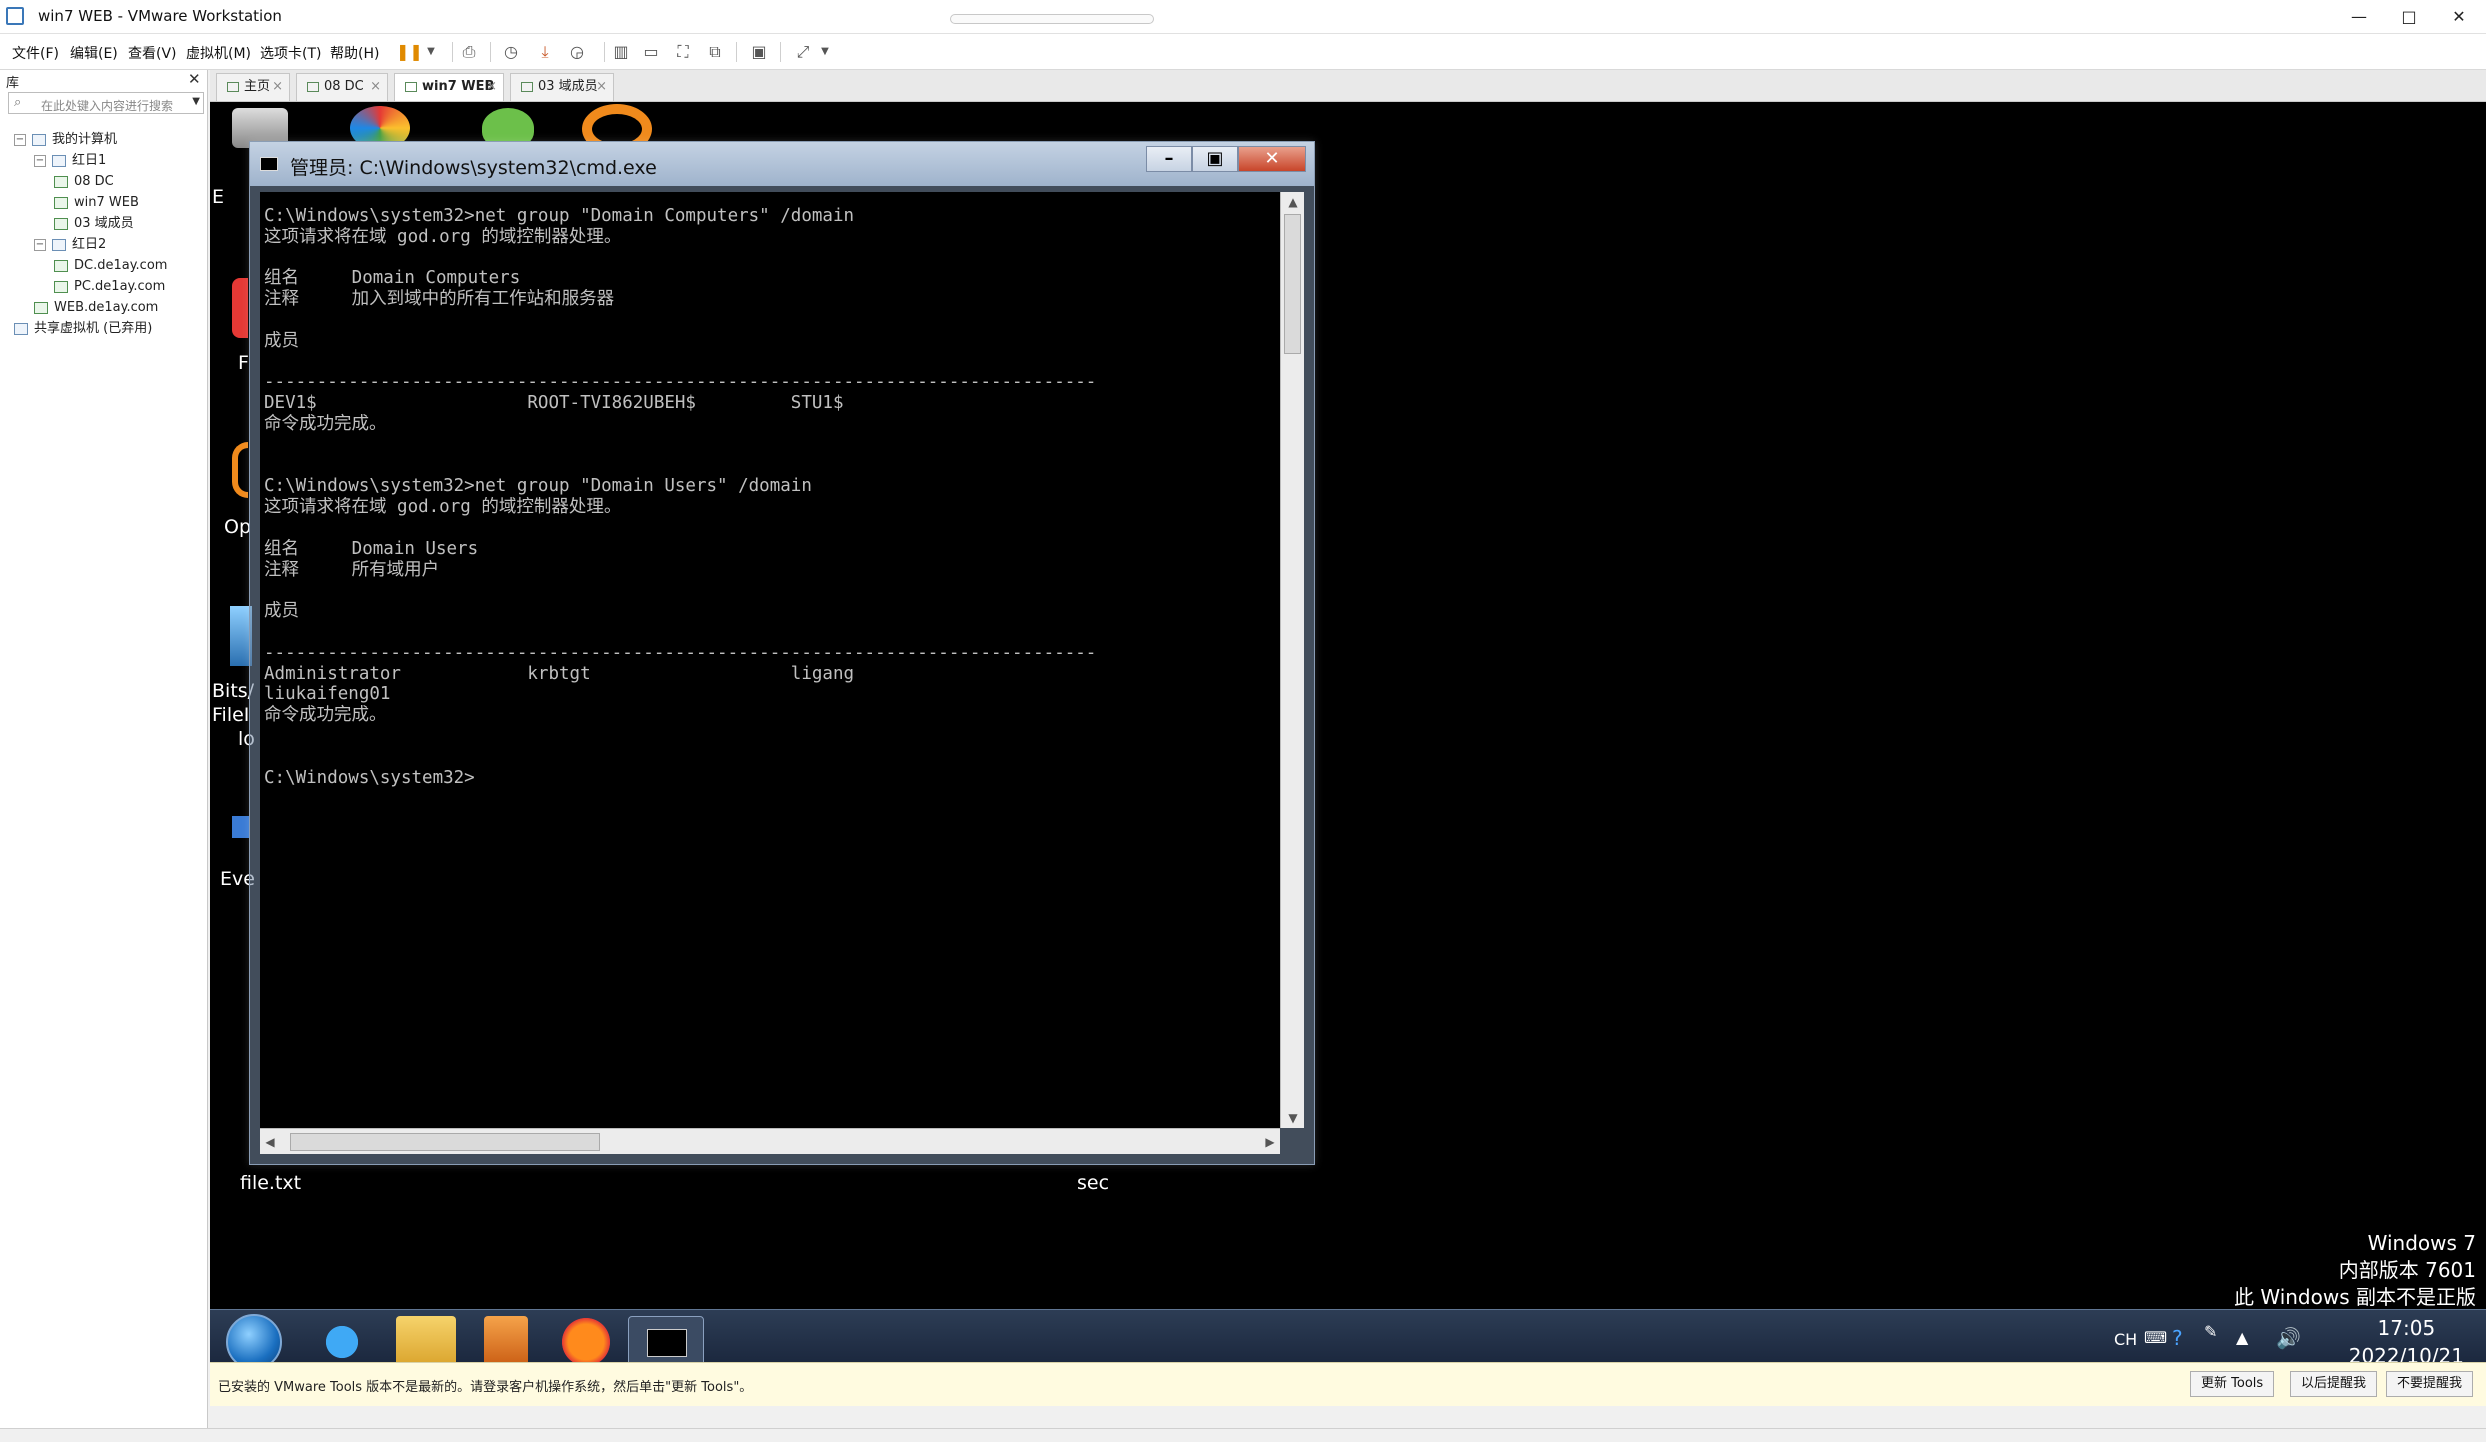 This screenshot has width=2486, height=1442. What do you see at coordinates (1169, 159) in the screenshot?
I see `cmd-minimize-icon: –` at bounding box center [1169, 159].